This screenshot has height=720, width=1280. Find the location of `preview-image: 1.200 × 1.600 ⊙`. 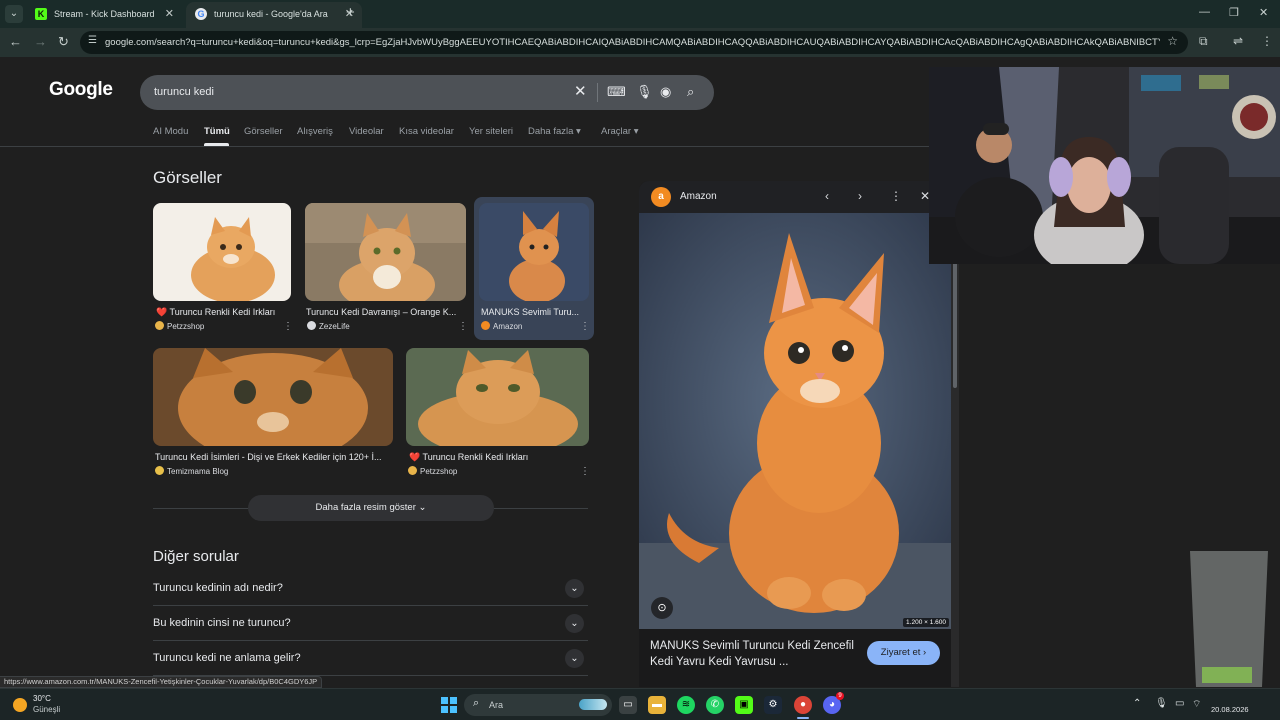

preview-image: 1.200 × 1.600 ⊙ is located at coordinates (795, 421).